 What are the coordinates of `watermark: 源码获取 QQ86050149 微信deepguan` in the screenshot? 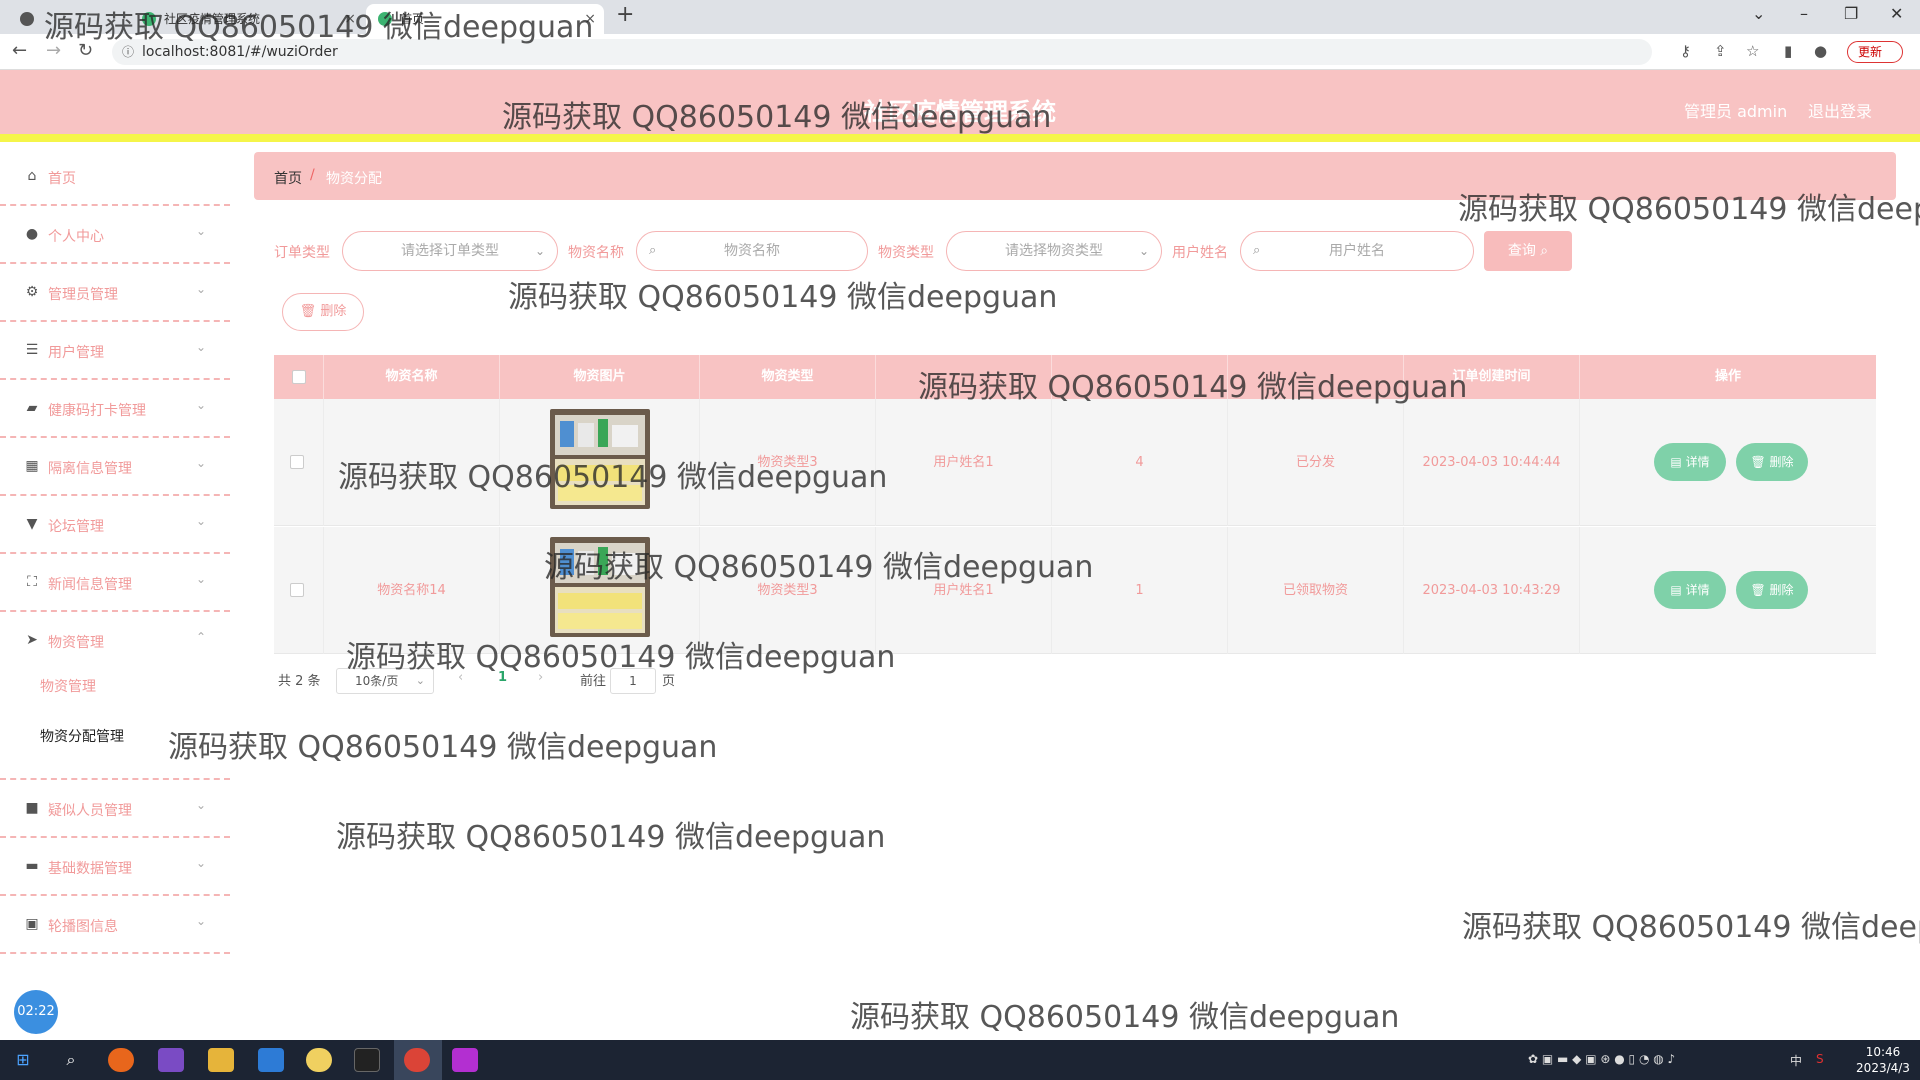 It's located at (1125, 1017).